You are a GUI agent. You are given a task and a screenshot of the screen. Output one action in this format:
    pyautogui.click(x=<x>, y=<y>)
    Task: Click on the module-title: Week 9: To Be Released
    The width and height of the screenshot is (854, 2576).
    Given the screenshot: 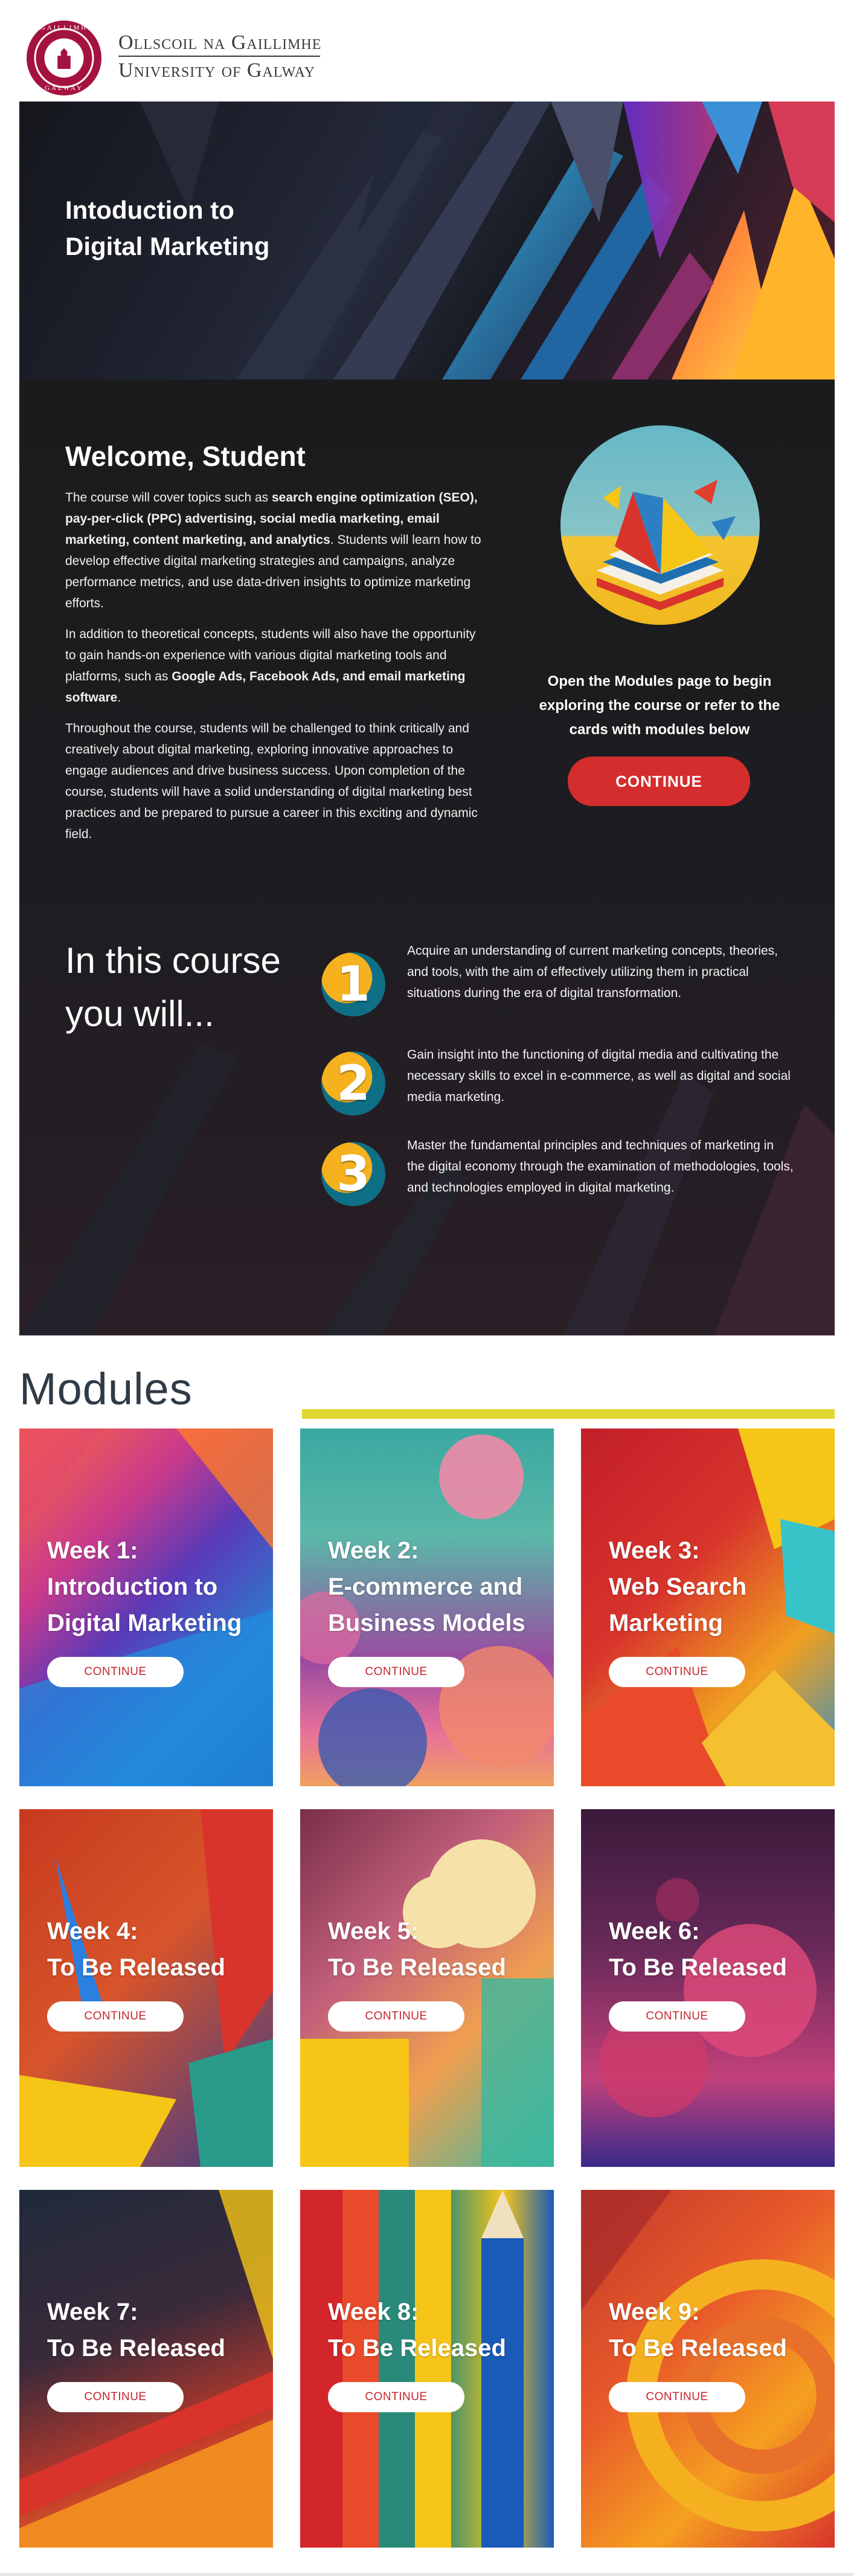 What is the action you would take?
    pyautogui.click(x=698, y=2330)
    